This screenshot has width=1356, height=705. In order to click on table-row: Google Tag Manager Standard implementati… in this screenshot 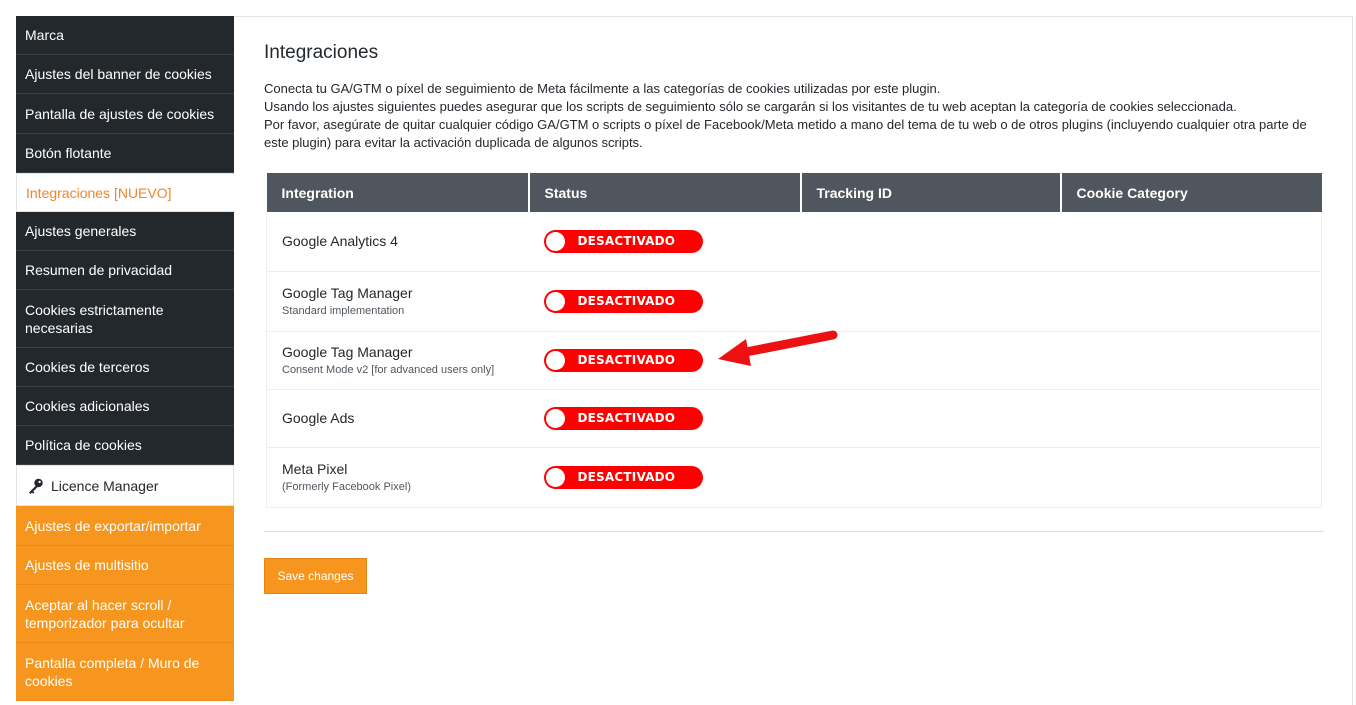, I will do `click(794, 301)`.